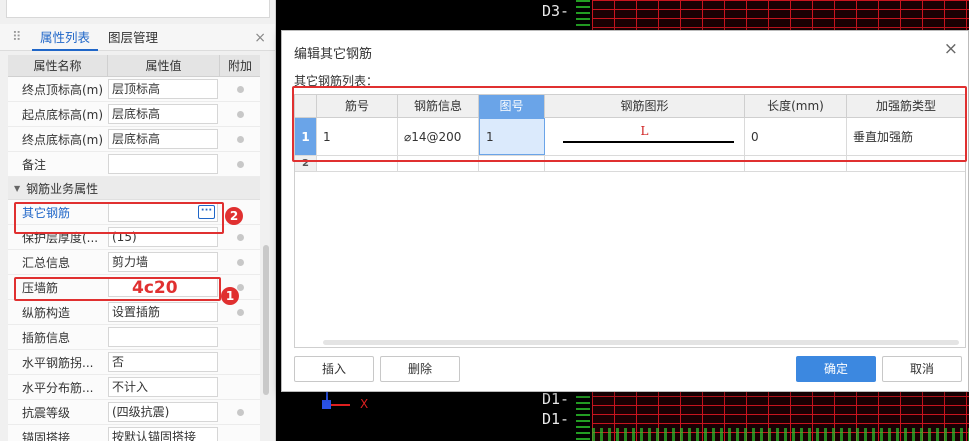  Describe the element at coordinates (234, 216) in the screenshot. I see `badge-step-2: 2` at that location.